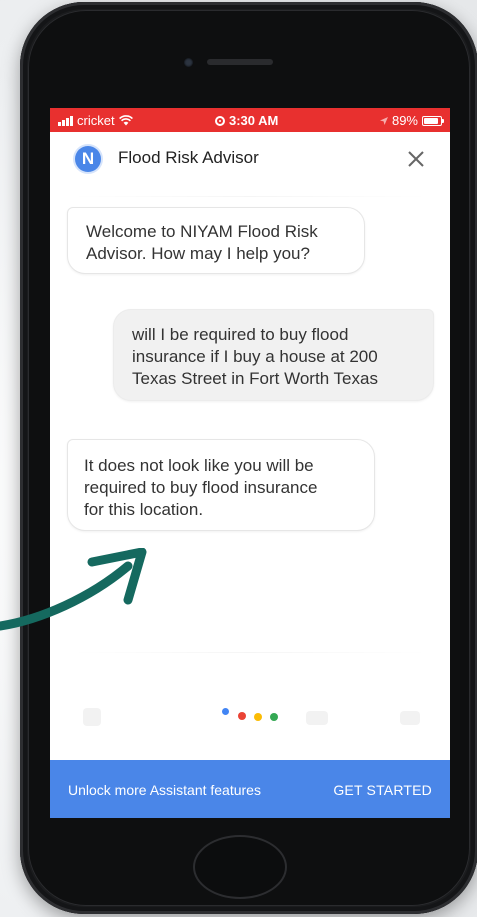 The height and width of the screenshot is (917, 477). I want to click on assistant-dot-blue, so click(225, 711).